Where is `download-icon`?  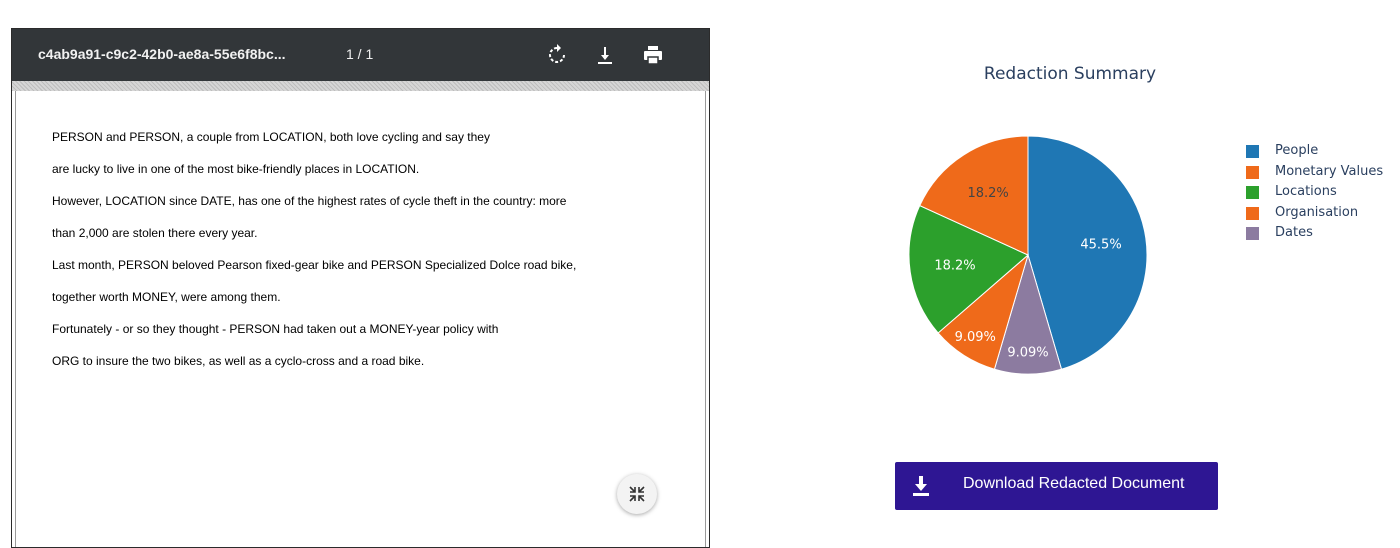
download-icon is located at coordinates (921, 486).